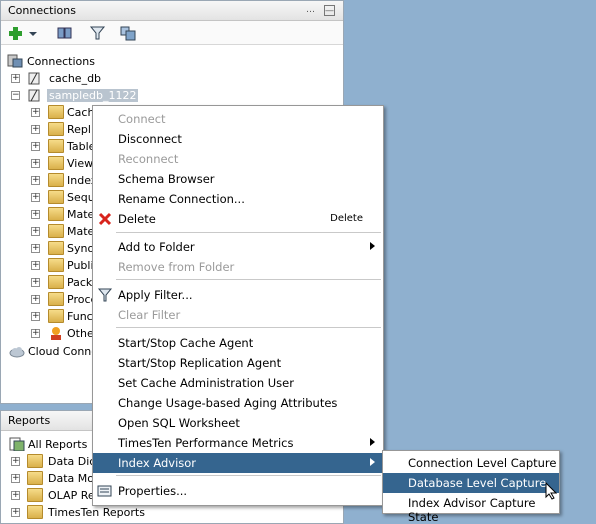  I want to click on add-connection-icon, so click(16, 33).